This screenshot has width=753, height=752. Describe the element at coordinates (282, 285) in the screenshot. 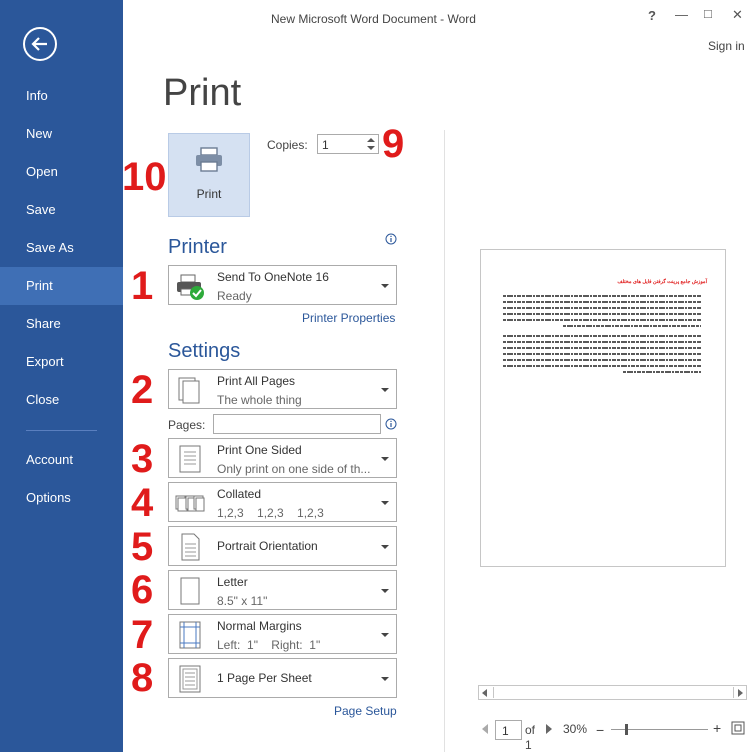

I see `printer-dropdown: Send To OneNote 16 Ready` at that location.